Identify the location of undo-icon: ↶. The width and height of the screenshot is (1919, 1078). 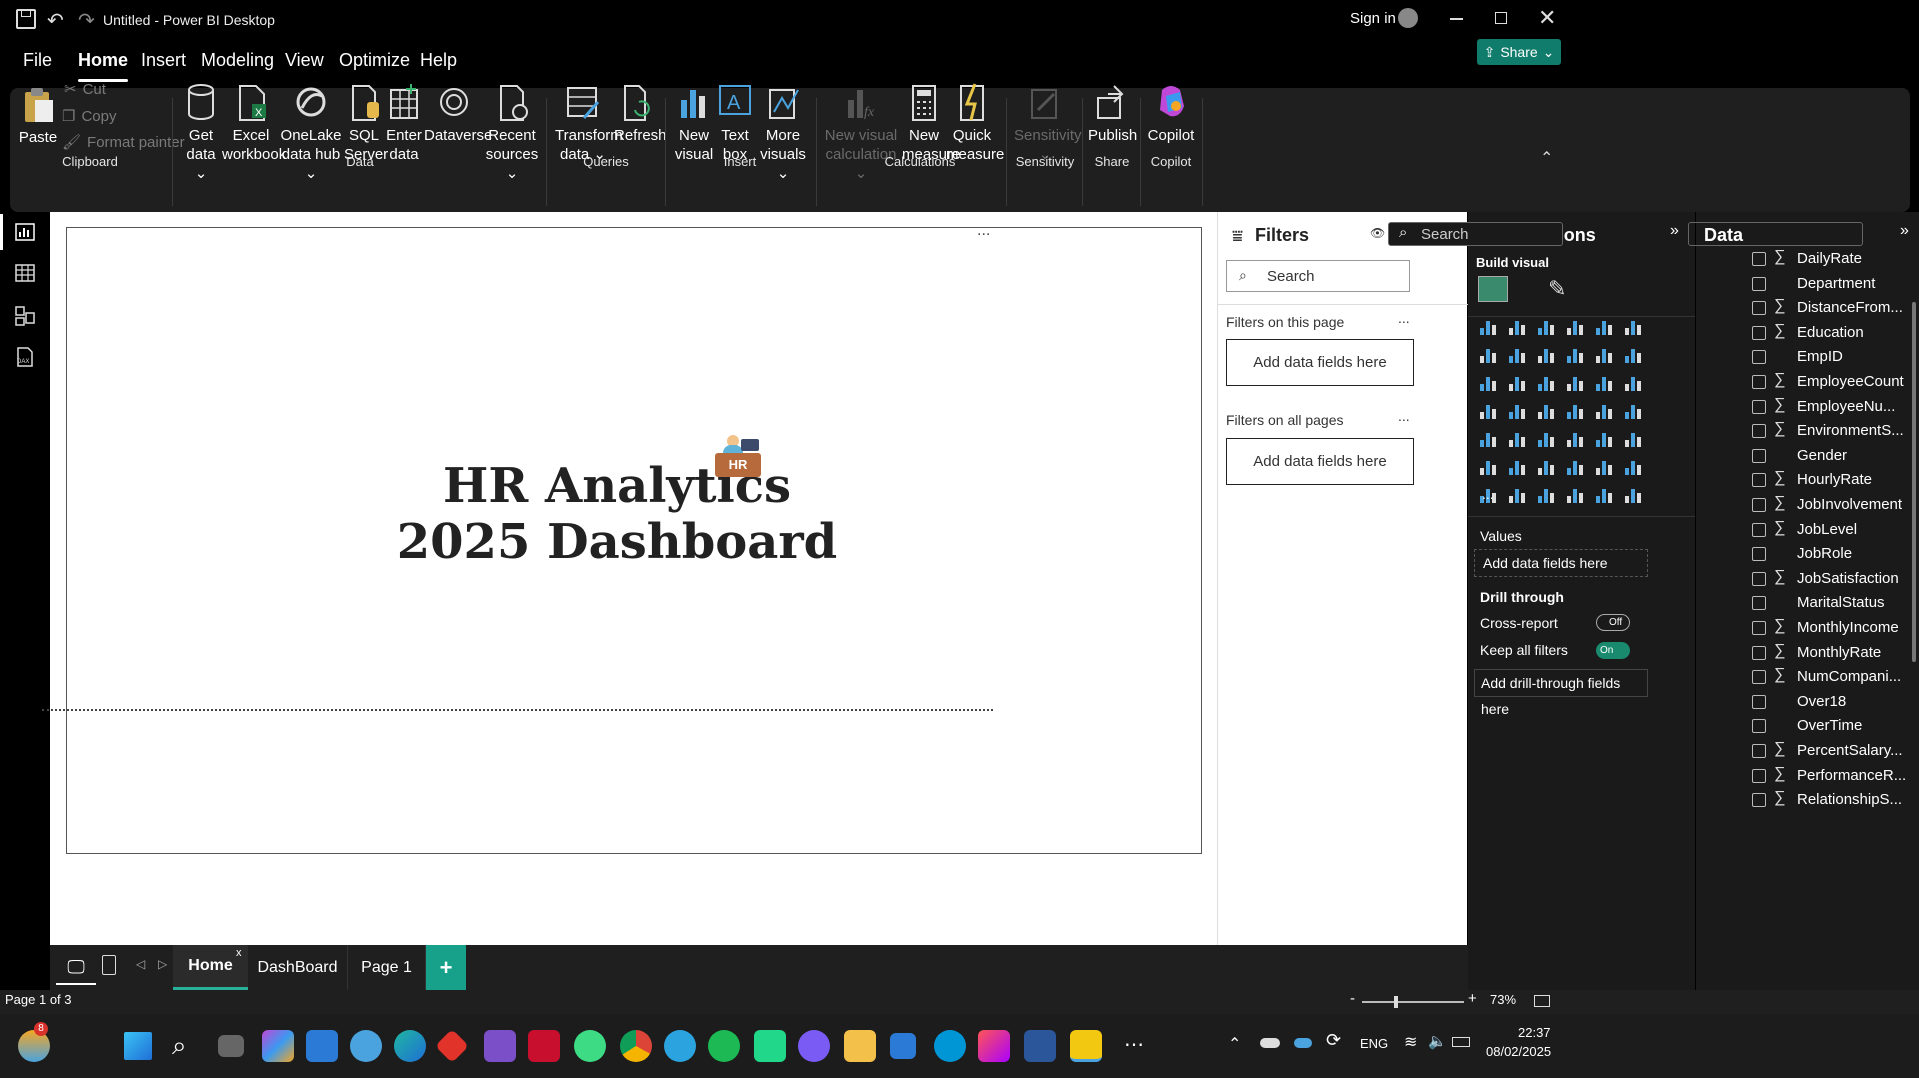
(55, 20).